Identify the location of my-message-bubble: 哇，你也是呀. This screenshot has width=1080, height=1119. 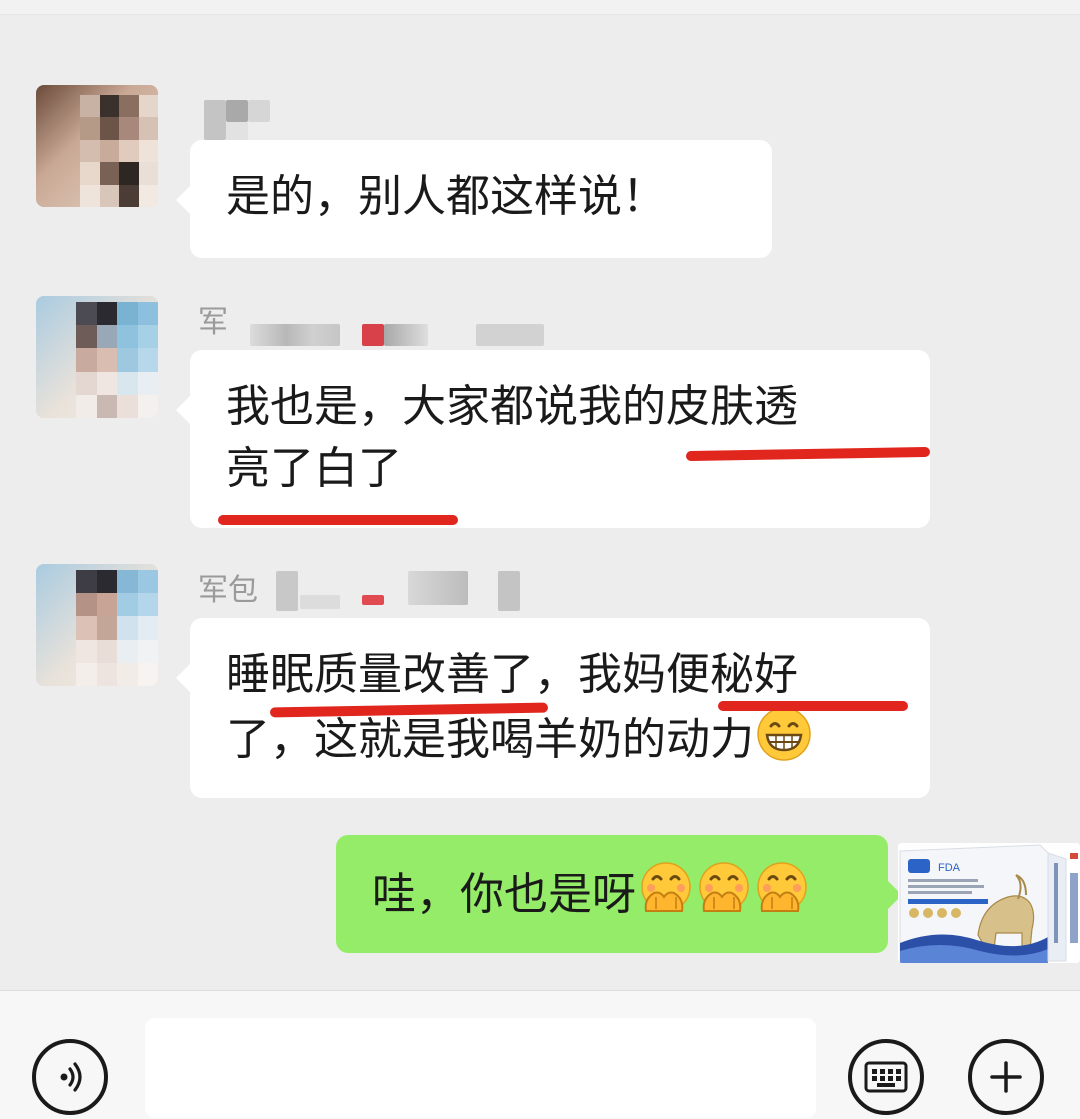
(619, 894).